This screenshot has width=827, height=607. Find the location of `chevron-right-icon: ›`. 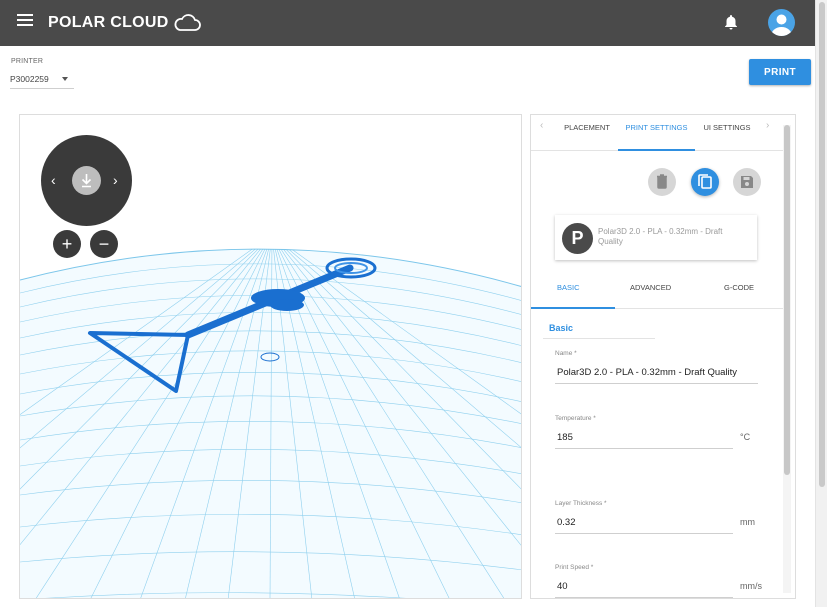

chevron-right-icon: › is located at coordinates (115, 180).